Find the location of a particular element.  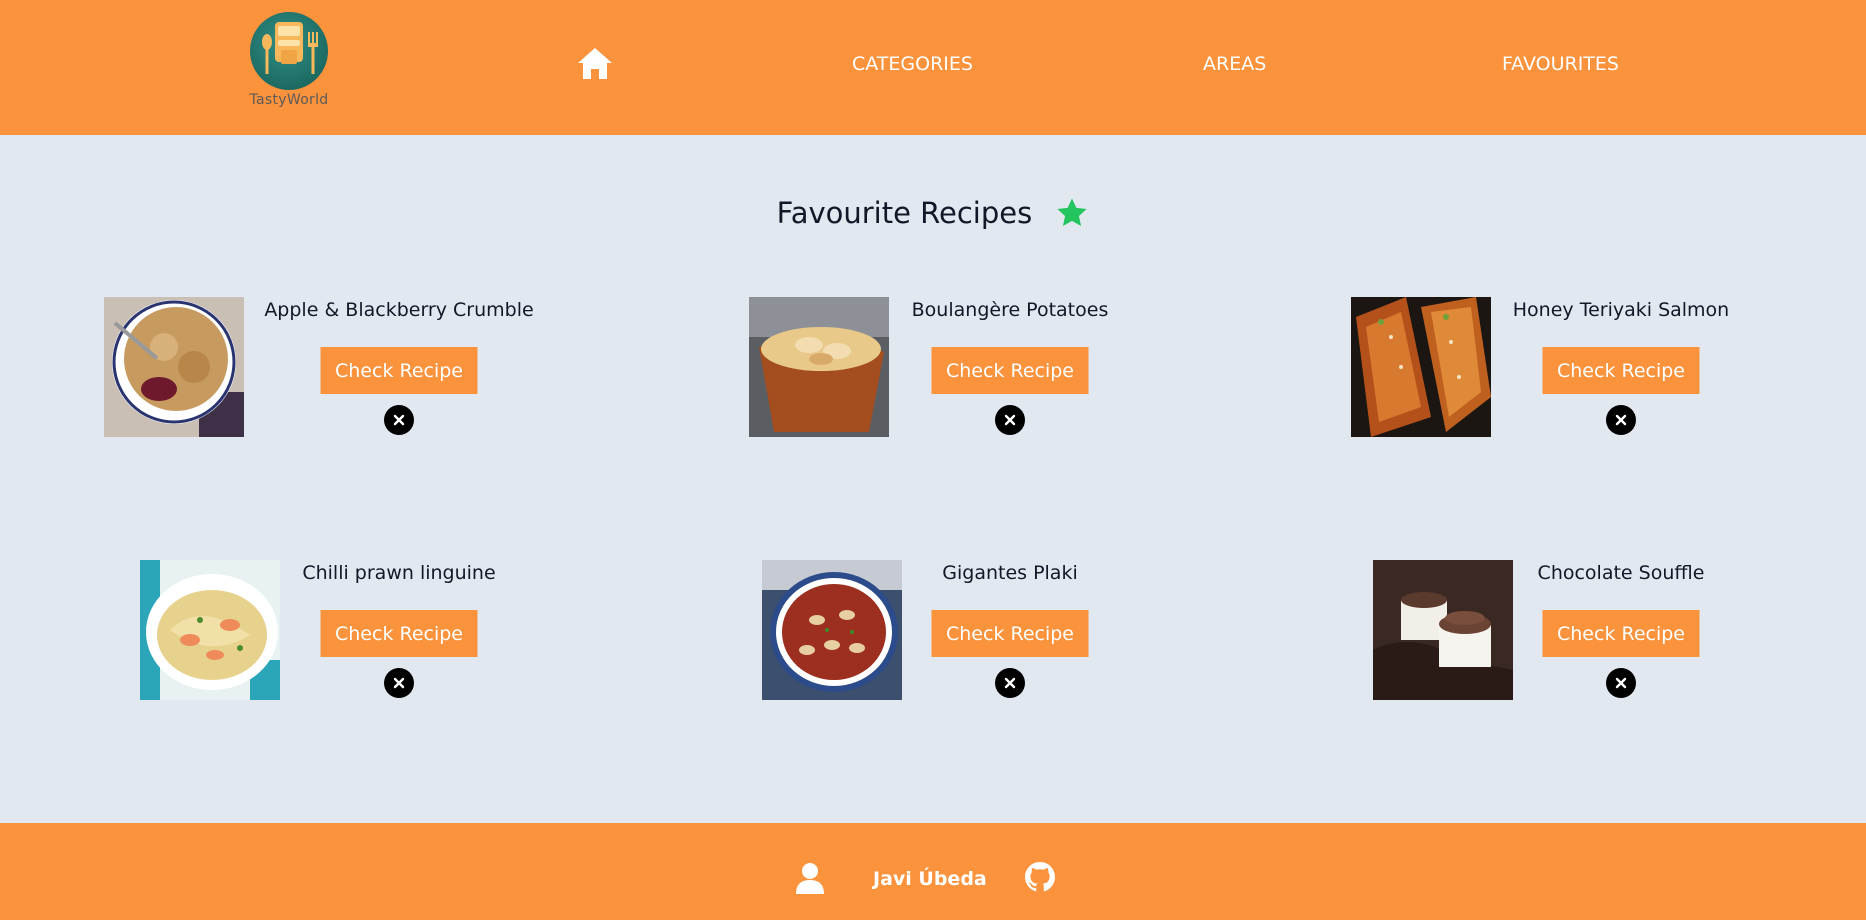

user-icon is located at coordinates (810, 878).